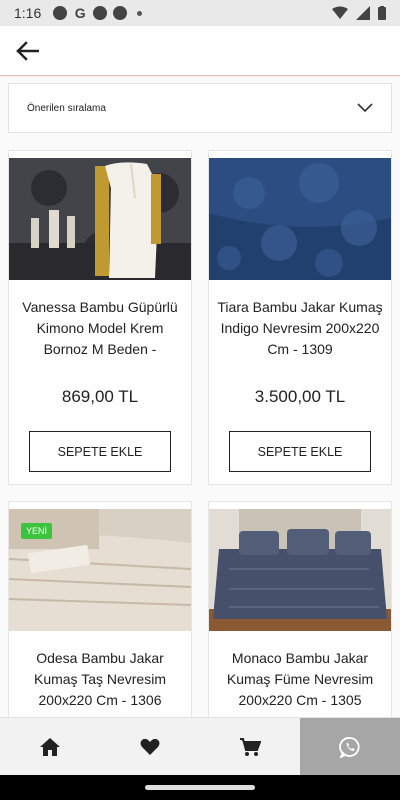 Image resolution: width=400 pixels, height=800 pixels. I want to click on arrow-left-icon, so click(27, 50).